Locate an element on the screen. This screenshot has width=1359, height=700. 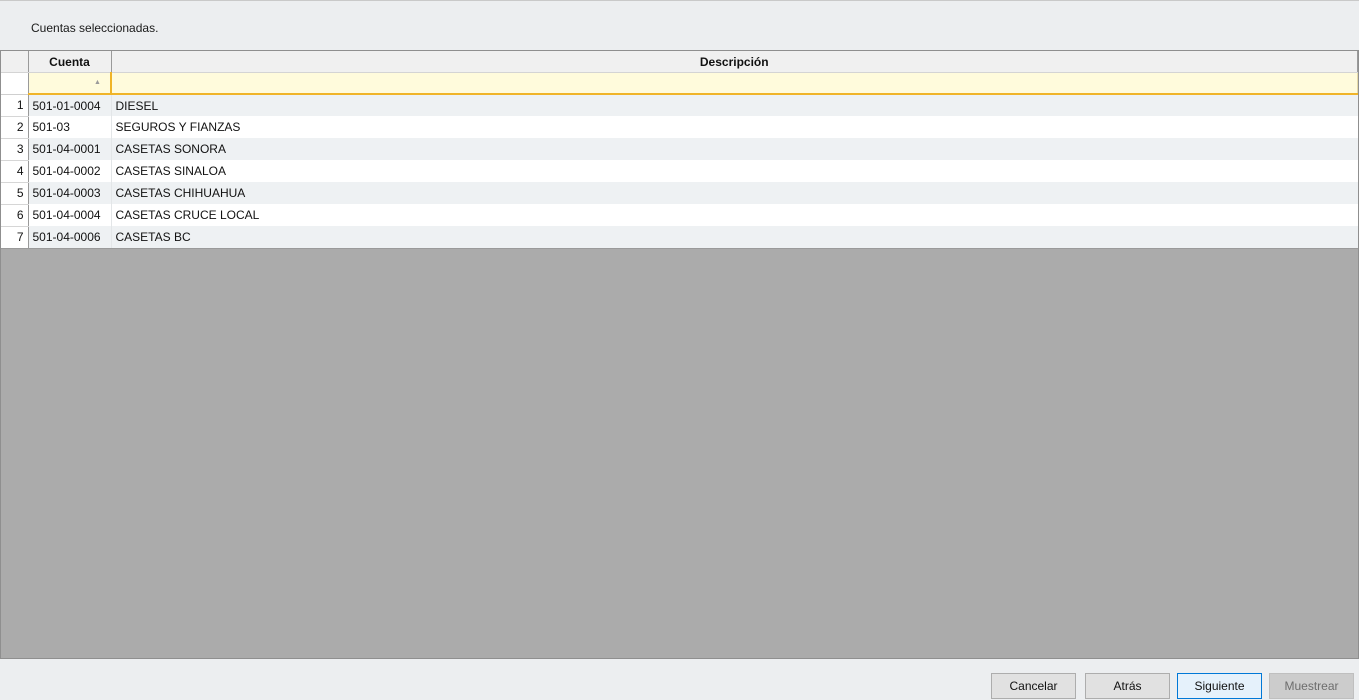
column-header-descripcion: Descripción is located at coordinates (734, 62).